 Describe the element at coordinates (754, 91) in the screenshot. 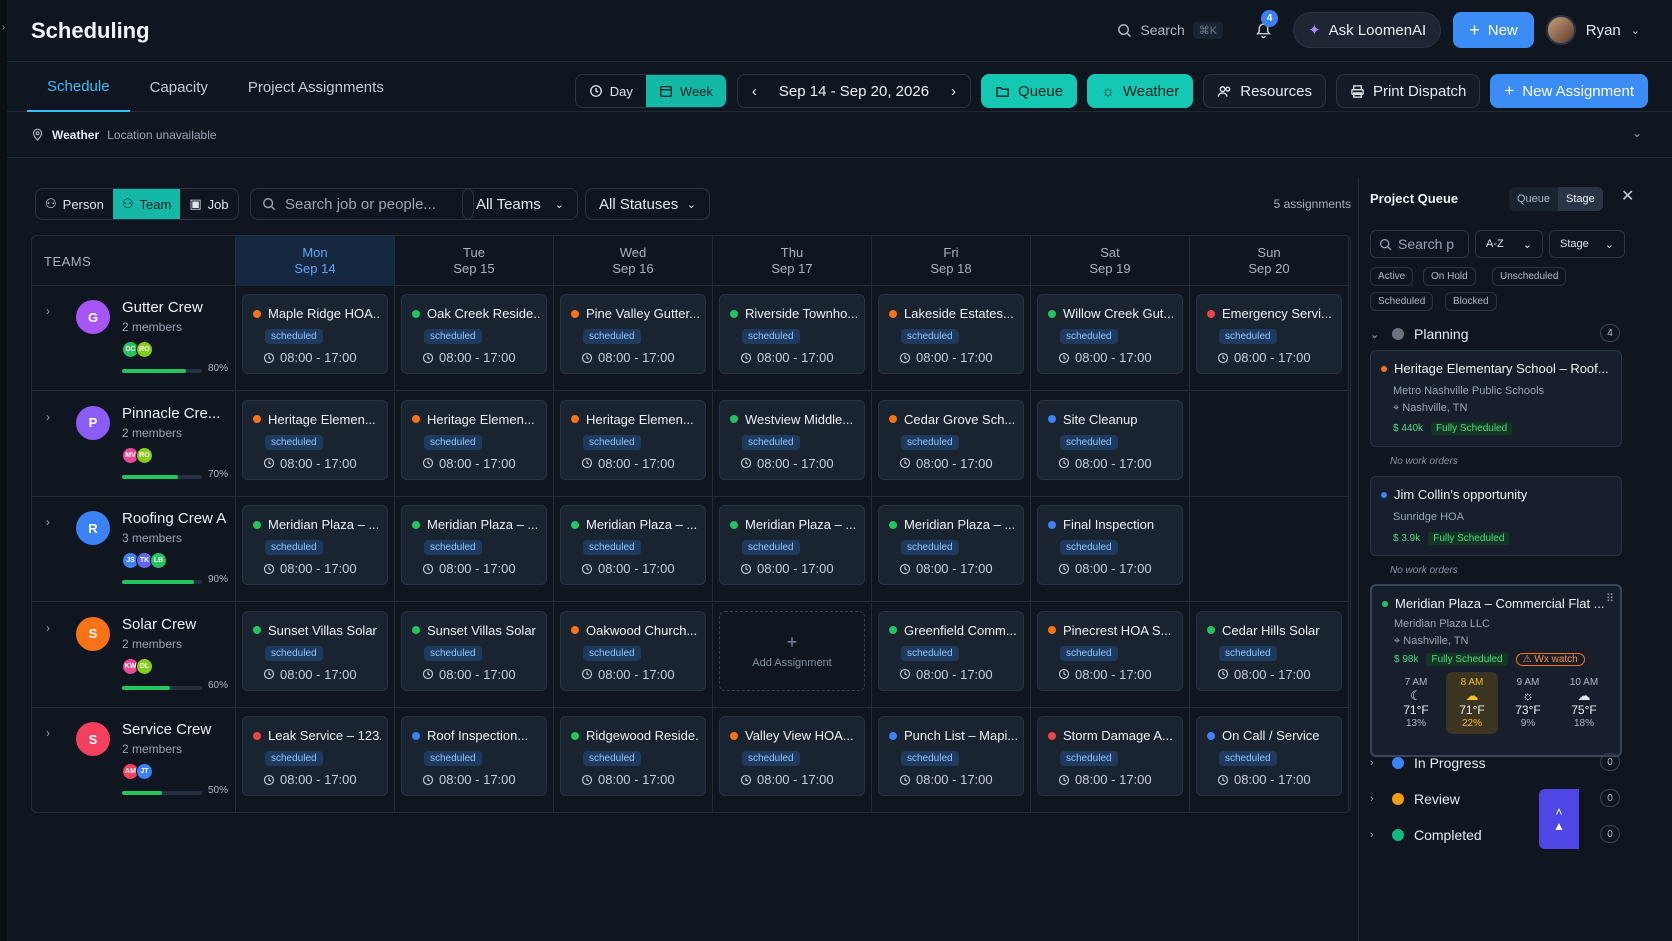

I see `chevron-left-icon: ‹` at that location.